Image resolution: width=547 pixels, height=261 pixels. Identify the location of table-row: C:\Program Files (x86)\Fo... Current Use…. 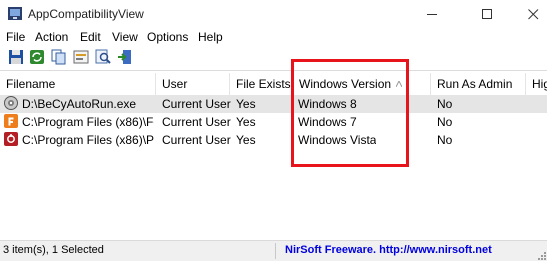
(273, 122).